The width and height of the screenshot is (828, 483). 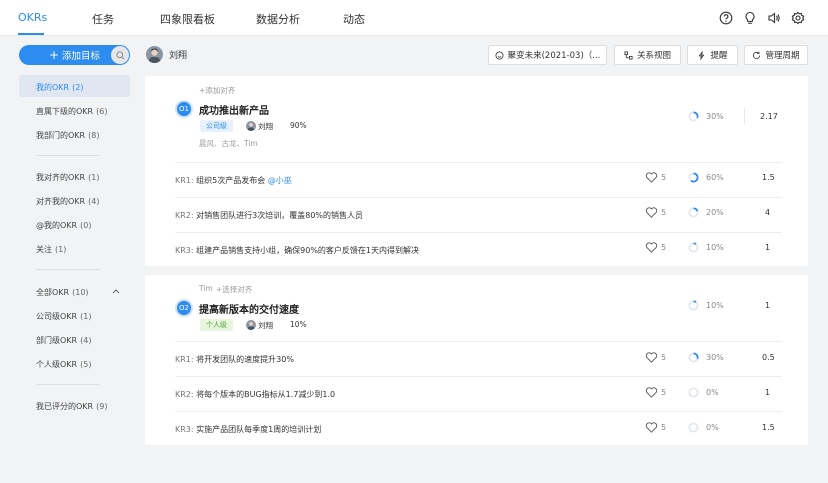 What do you see at coordinates (298, 125) in the screenshot?
I see `owner-progress: 90%` at bounding box center [298, 125].